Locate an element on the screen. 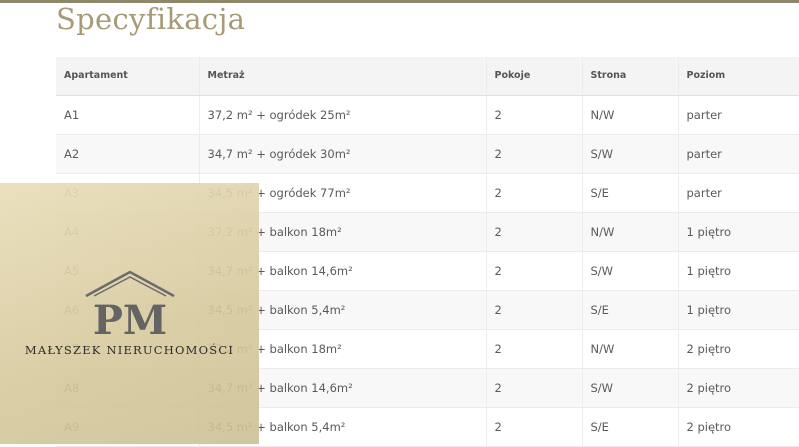 The width and height of the screenshot is (799, 447). page-title: Specyfikacja is located at coordinates (151, 19).